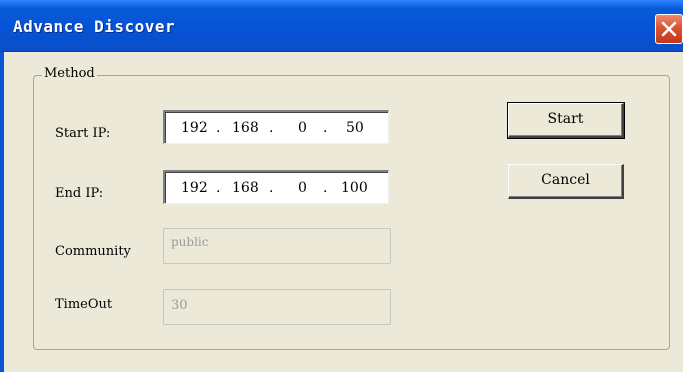  I want to click on start-ip-label: Start IP:, so click(83, 133).